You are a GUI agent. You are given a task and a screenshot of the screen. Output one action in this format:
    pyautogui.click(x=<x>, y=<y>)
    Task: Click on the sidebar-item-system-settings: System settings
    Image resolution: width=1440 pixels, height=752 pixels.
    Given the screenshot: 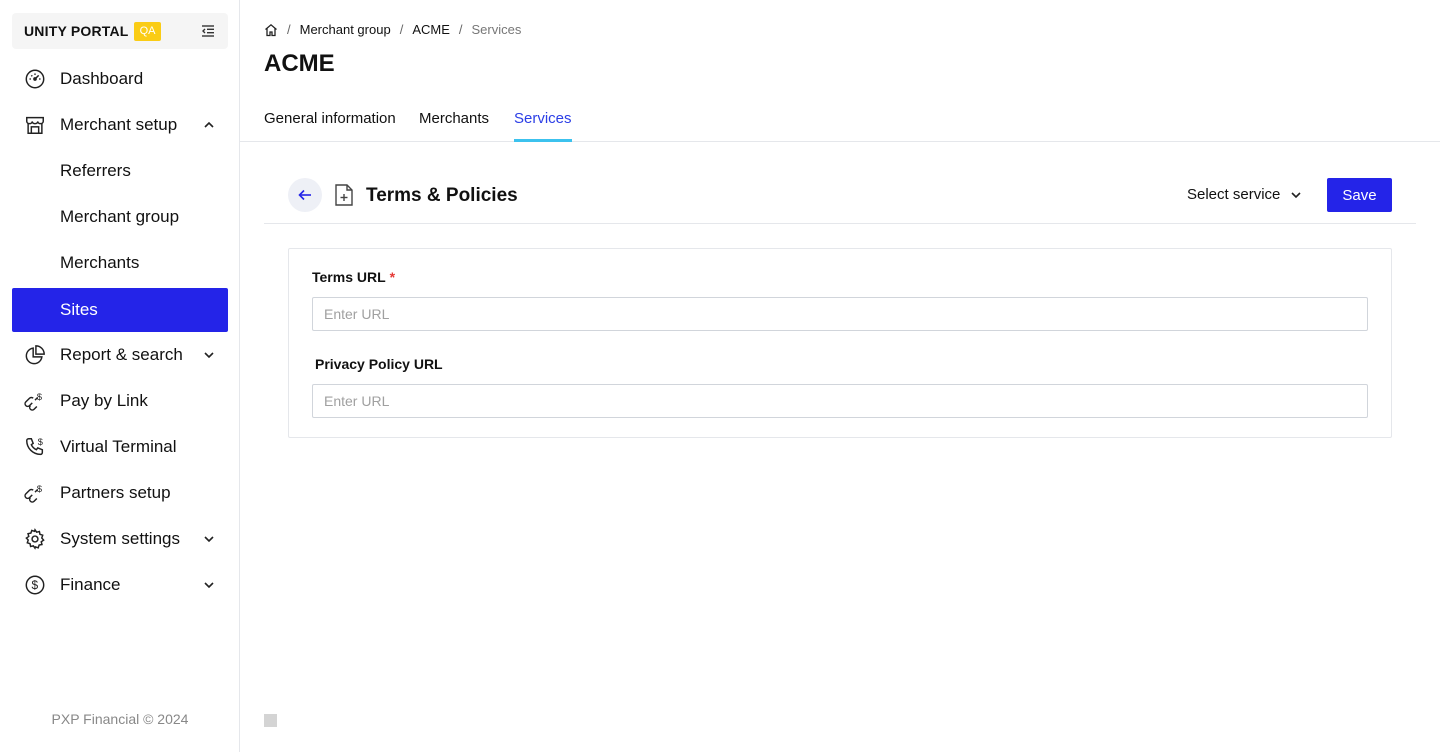 What is the action you would take?
    pyautogui.click(x=120, y=539)
    